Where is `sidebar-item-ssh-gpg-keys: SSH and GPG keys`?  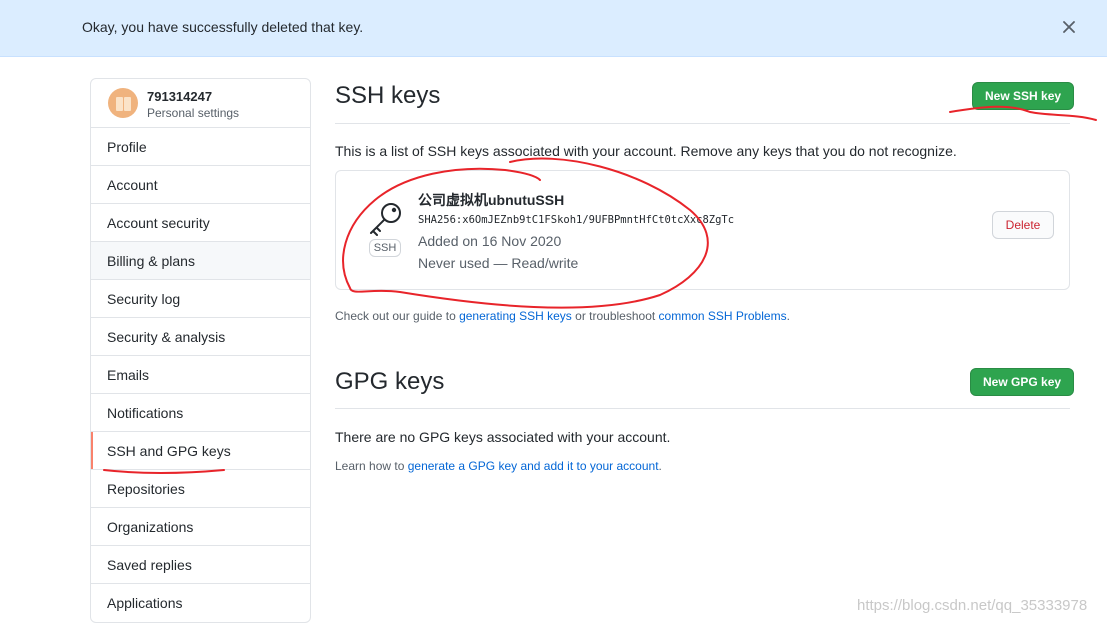
sidebar-item-ssh-gpg-keys: SSH and GPG keys is located at coordinates (200, 451).